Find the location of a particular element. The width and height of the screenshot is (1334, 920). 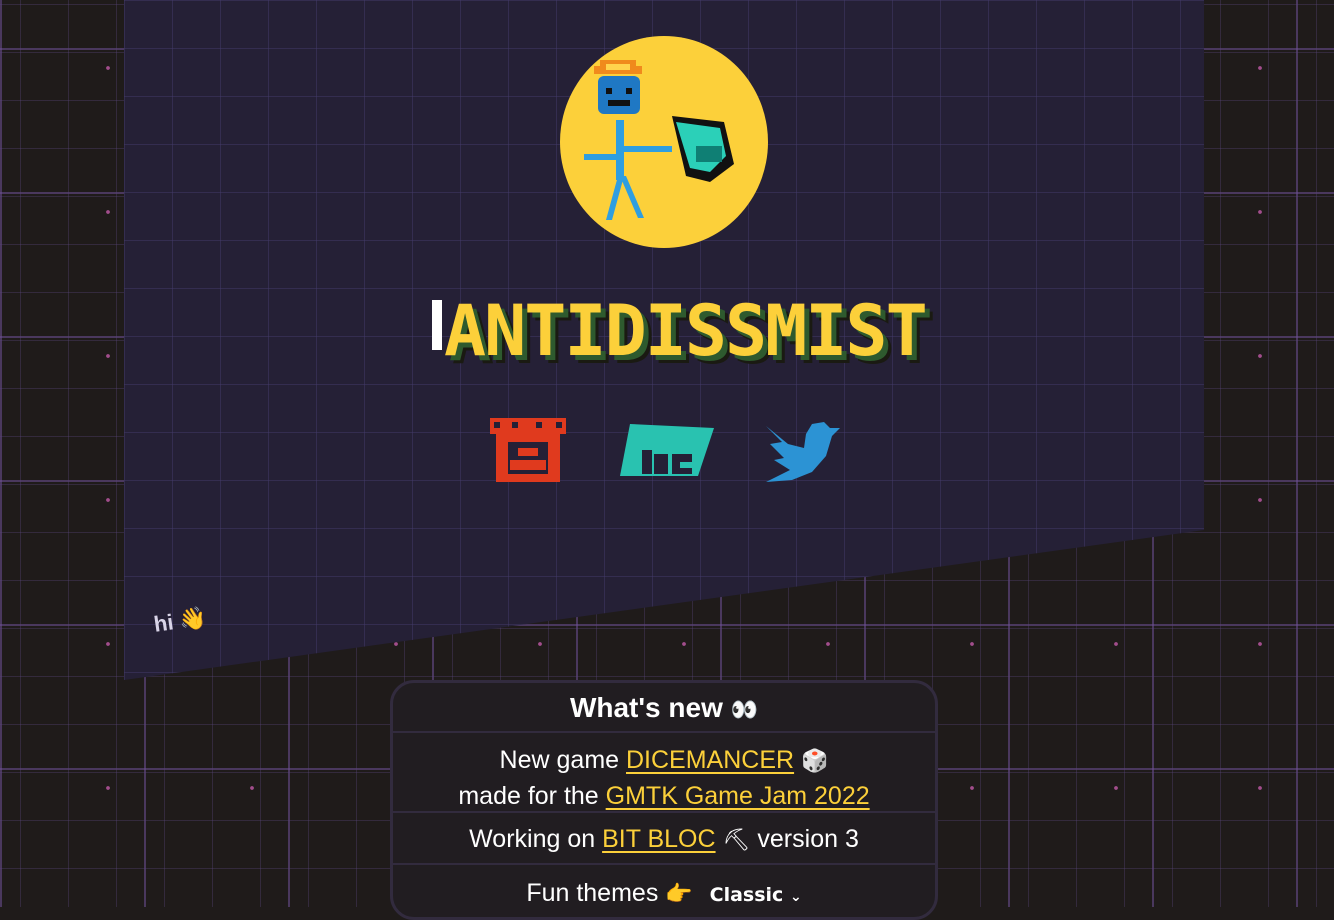

theme-select-value: Classic is located at coordinates (746, 895).